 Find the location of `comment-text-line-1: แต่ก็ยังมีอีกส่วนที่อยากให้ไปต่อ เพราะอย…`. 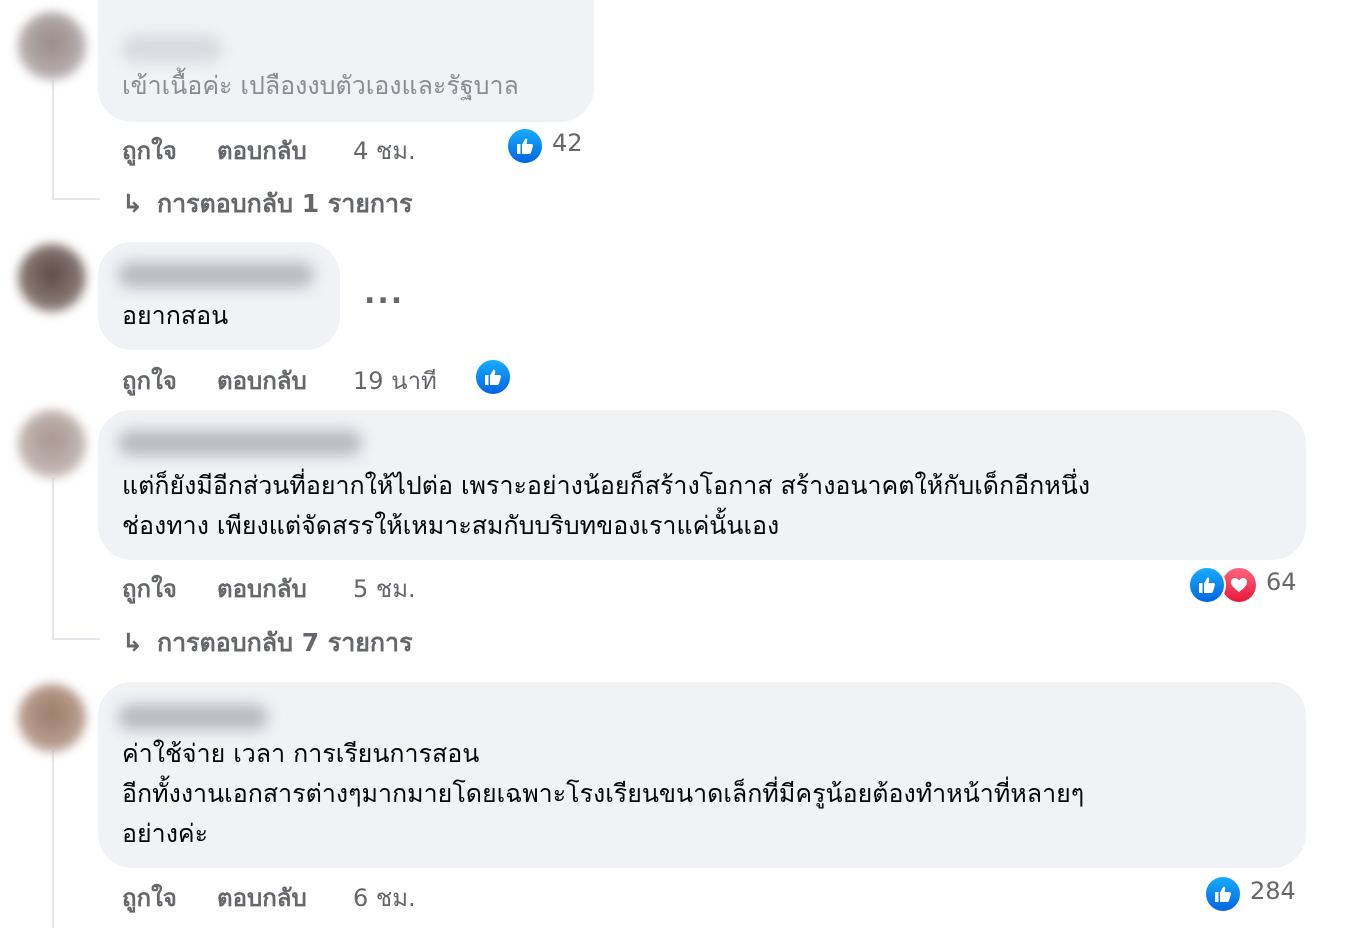

comment-text-line-1: แต่ก็ยังมีอีกส่วนที่อยากให้ไปต่อ เพราะอย… is located at coordinates (606, 485).